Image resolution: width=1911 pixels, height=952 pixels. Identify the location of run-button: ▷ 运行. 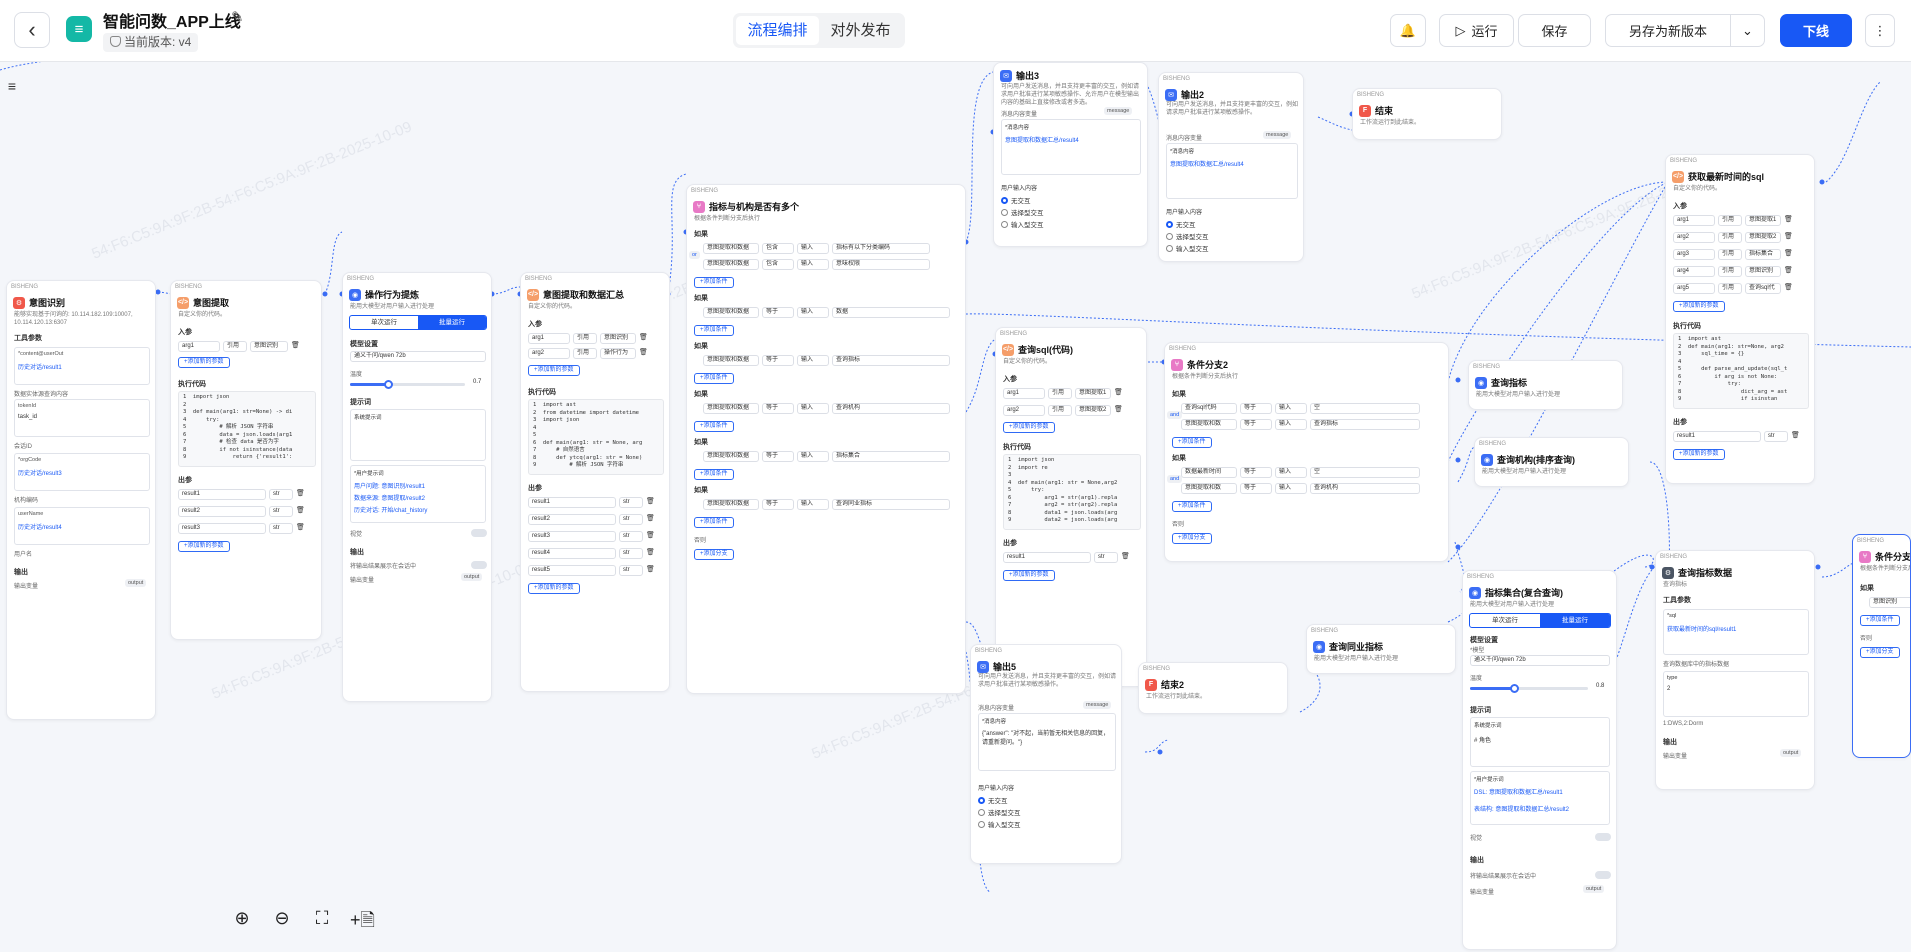
(1476, 30).